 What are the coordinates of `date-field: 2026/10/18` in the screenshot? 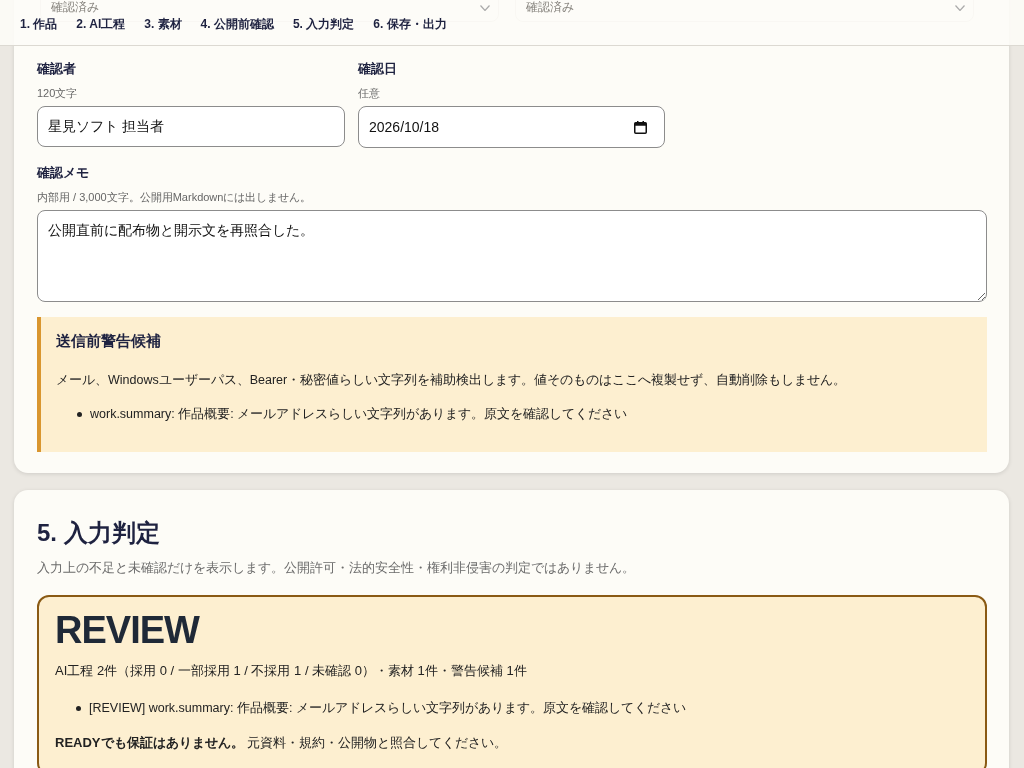 It's located at (511, 127).